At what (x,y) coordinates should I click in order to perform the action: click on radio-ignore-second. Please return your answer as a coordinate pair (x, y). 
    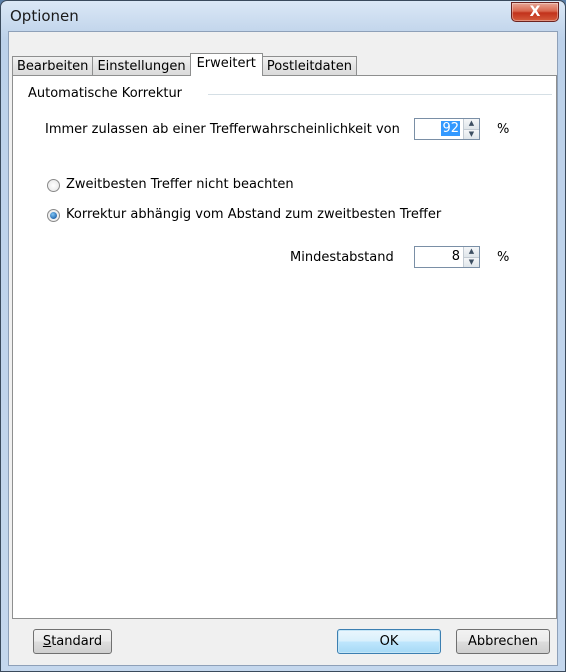
    Looking at the image, I should click on (53, 185).